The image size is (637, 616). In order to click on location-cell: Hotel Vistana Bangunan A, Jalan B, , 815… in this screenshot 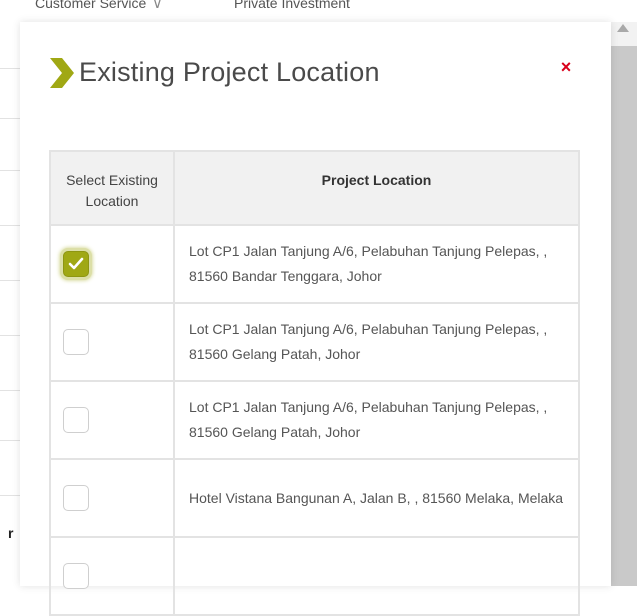, I will do `click(376, 498)`.